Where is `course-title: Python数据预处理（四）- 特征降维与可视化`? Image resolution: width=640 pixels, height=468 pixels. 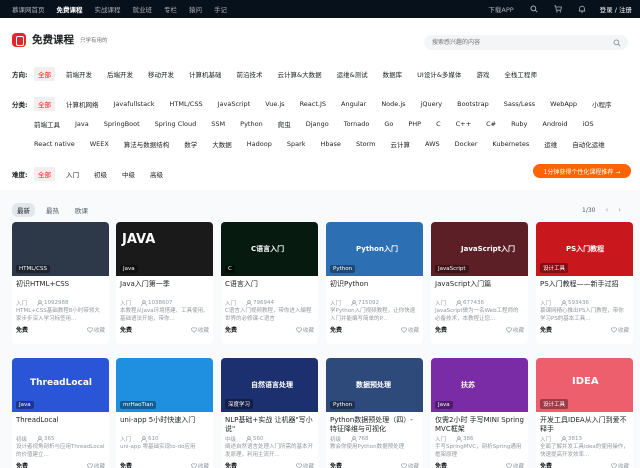
course-title: Python数据预处理（四）- 特征降维与可视化 is located at coordinates (374, 423).